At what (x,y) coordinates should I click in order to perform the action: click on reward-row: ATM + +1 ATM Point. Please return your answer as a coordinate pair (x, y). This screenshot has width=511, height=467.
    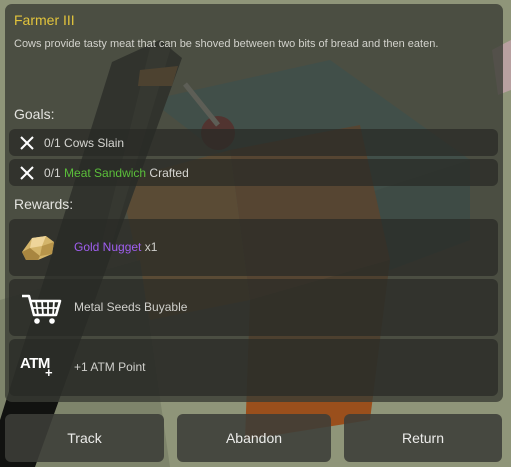
    Looking at the image, I should click on (253, 367).